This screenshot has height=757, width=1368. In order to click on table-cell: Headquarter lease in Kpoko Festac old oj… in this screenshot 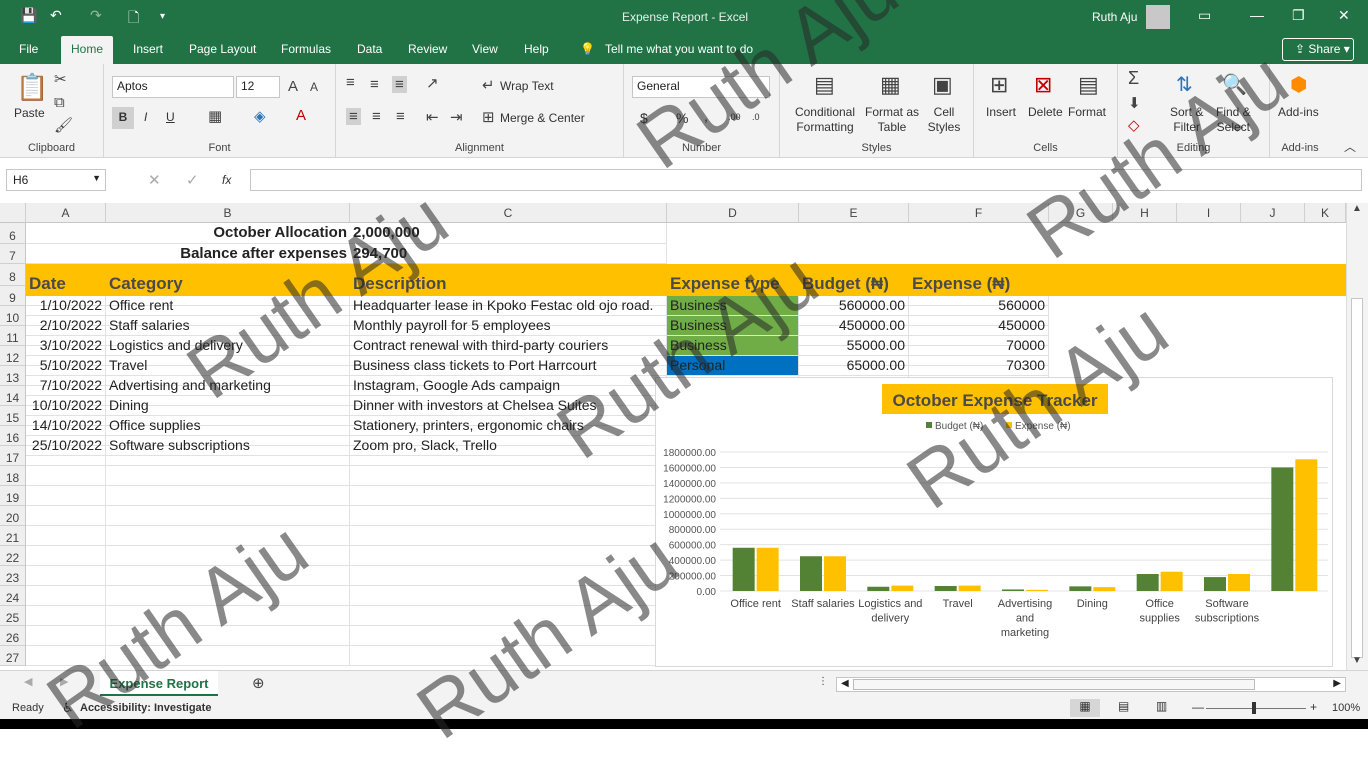, I will do `click(508, 306)`.